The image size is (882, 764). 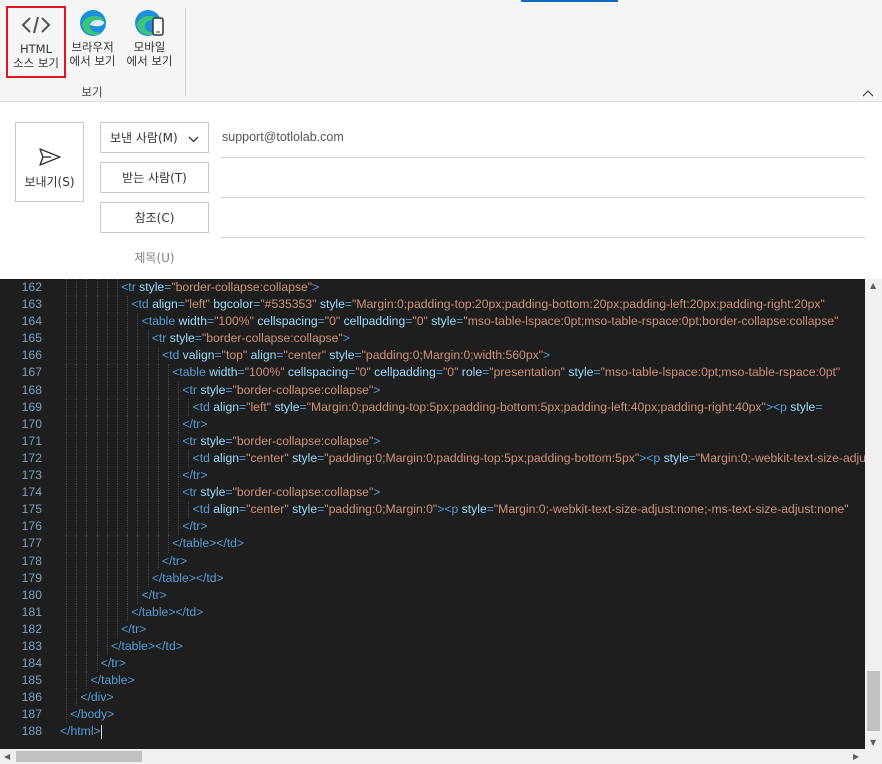 What do you see at coordinates (873, 701) in the screenshot?
I see `vertical-scroll-thumb` at bounding box center [873, 701].